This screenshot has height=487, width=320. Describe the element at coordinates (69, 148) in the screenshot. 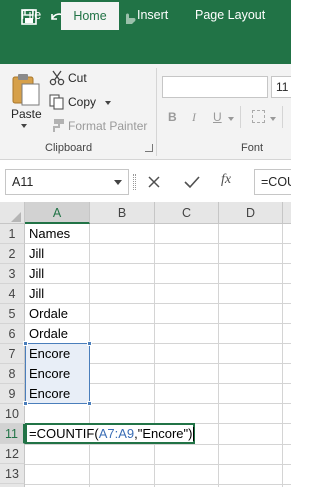

I see `clipboard-group-label: Clipboard` at that location.